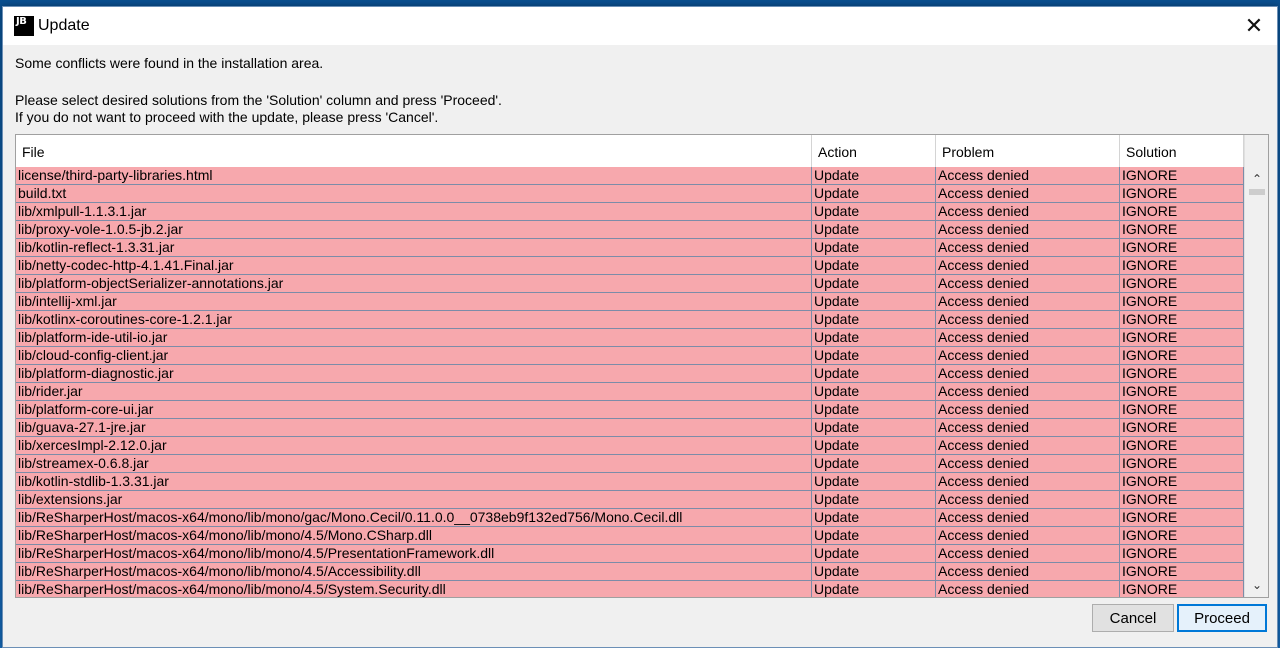  Describe the element at coordinates (1182, 151) in the screenshot. I see `column-header-solution: Solution` at that location.